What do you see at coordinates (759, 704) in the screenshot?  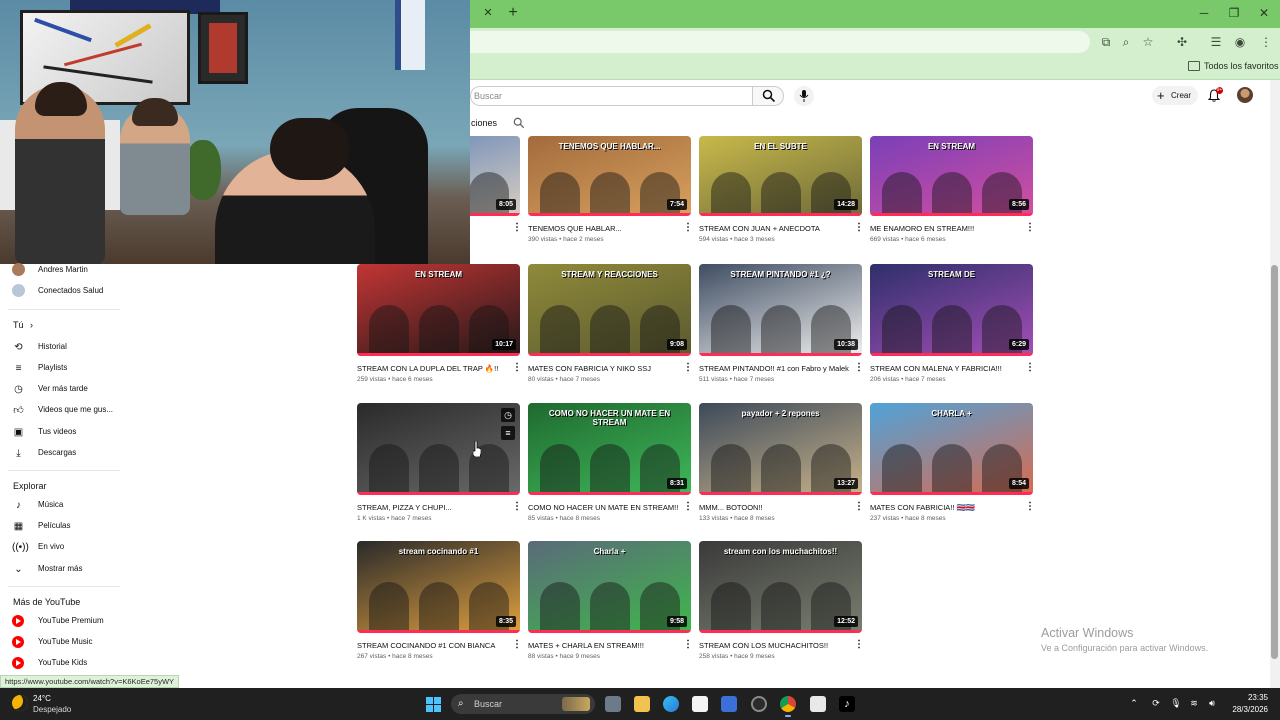 I see `steam-icon` at bounding box center [759, 704].